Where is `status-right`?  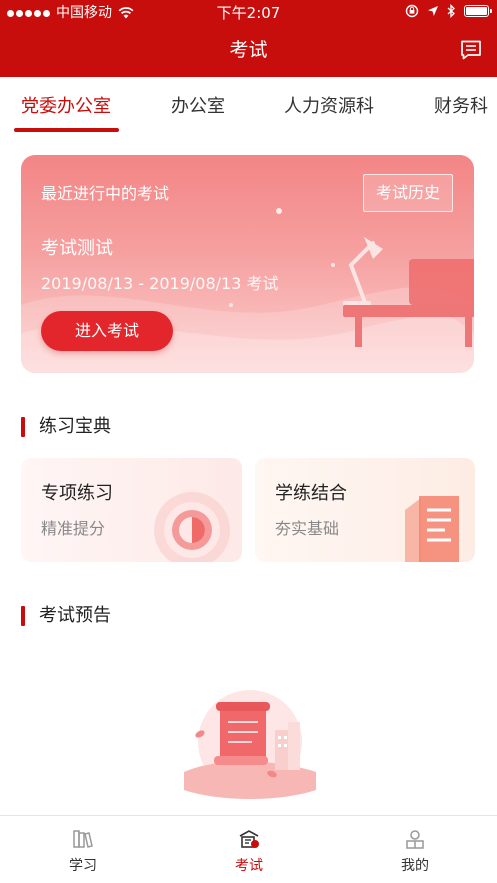 status-right is located at coordinates (448, 11).